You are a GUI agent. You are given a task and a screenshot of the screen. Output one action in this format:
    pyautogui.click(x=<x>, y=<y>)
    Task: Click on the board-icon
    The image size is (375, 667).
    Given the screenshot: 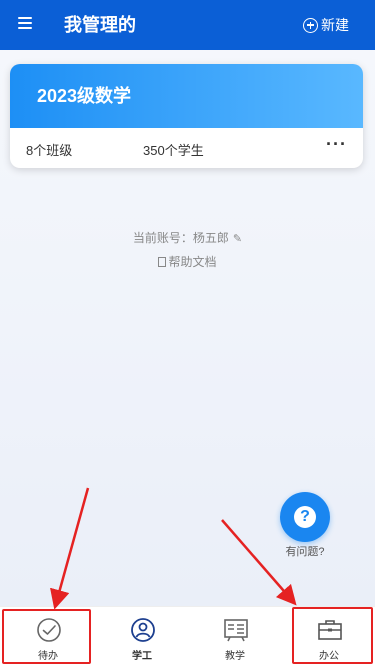 What is the action you would take?
    pyautogui.click(x=236, y=630)
    